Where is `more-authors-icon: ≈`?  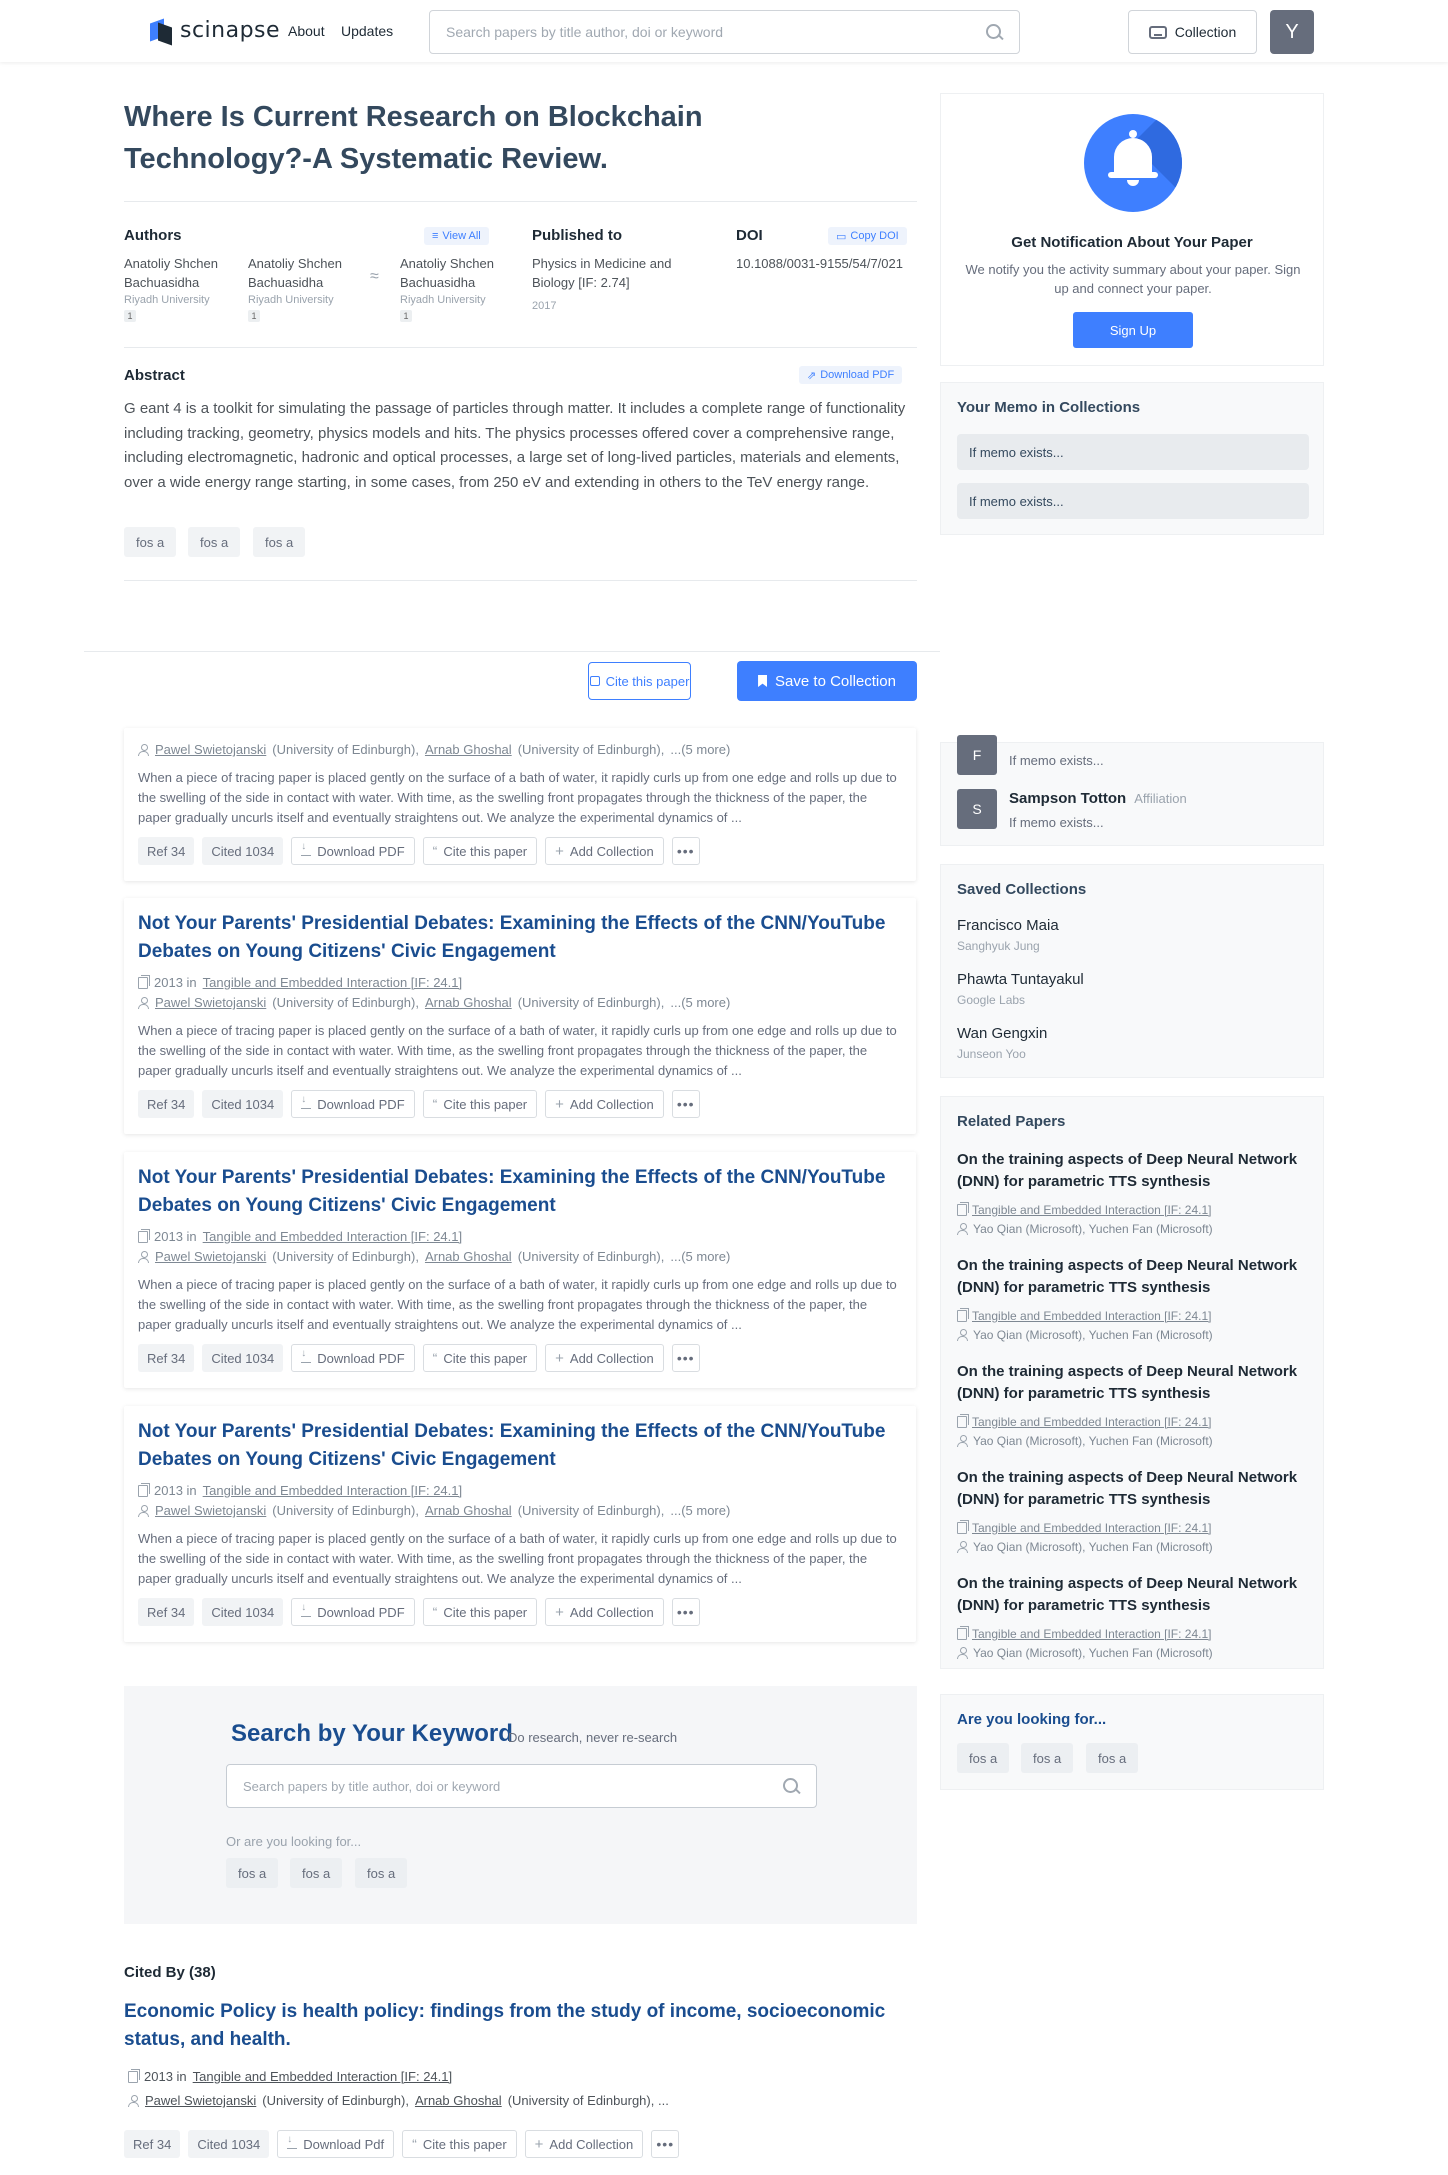
more-authors-icon: ≈ is located at coordinates (374, 277).